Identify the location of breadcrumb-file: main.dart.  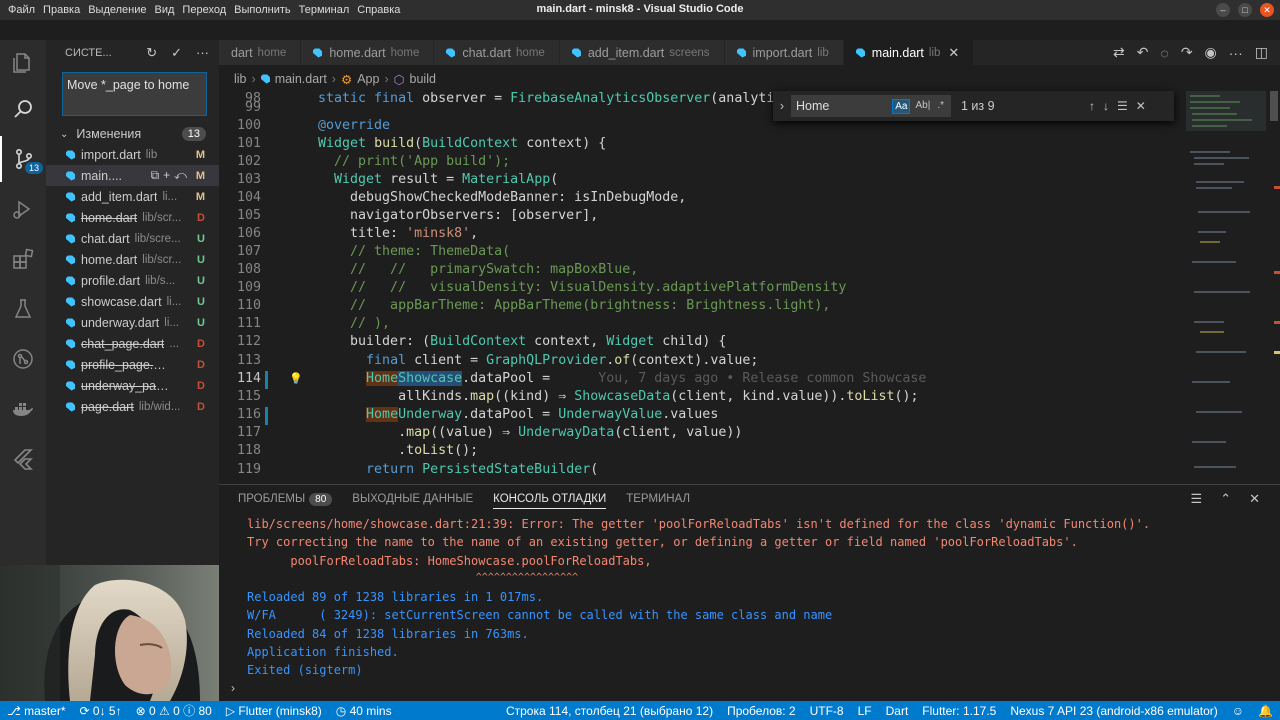
(301, 79).